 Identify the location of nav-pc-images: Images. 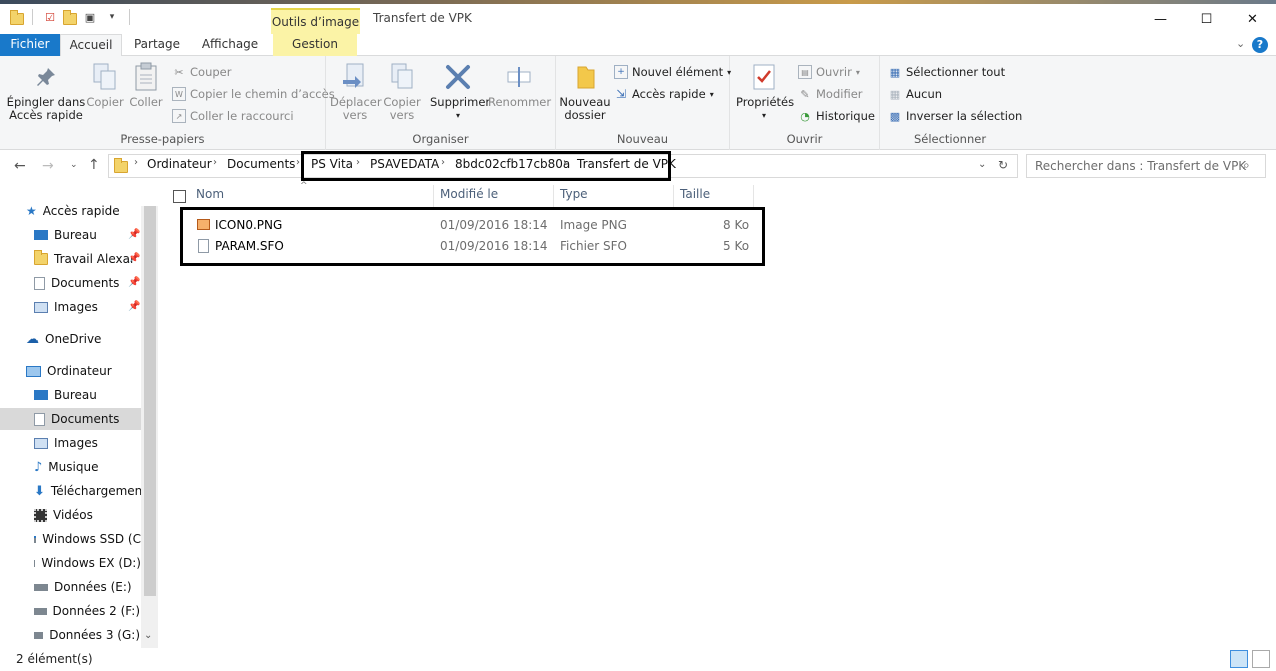
(87, 443).